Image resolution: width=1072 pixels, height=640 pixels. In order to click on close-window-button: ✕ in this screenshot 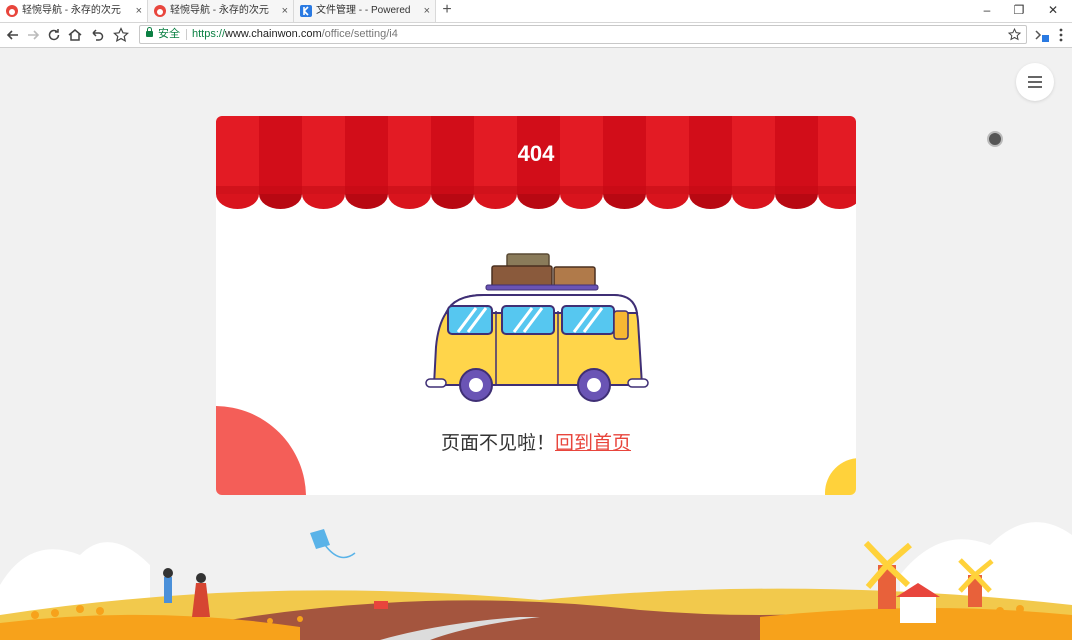, I will do `click(1053, 11)`.